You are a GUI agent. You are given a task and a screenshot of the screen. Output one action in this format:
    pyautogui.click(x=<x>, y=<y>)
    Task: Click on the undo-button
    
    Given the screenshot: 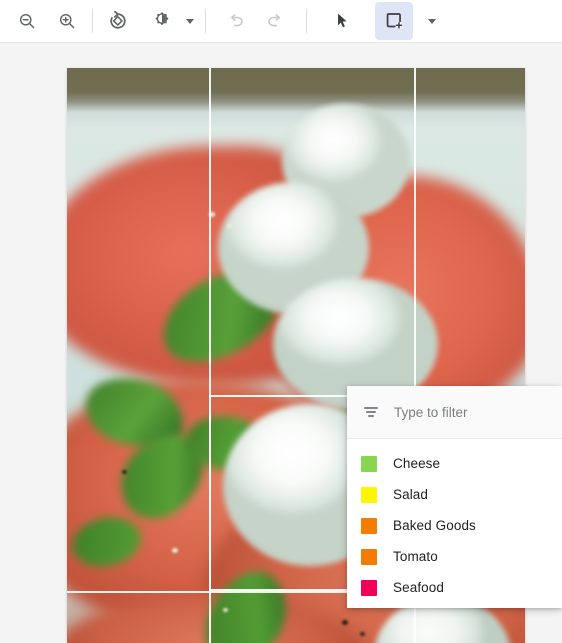 What is the action you would take?
    pyautogui.click(x=235, y=21)
    